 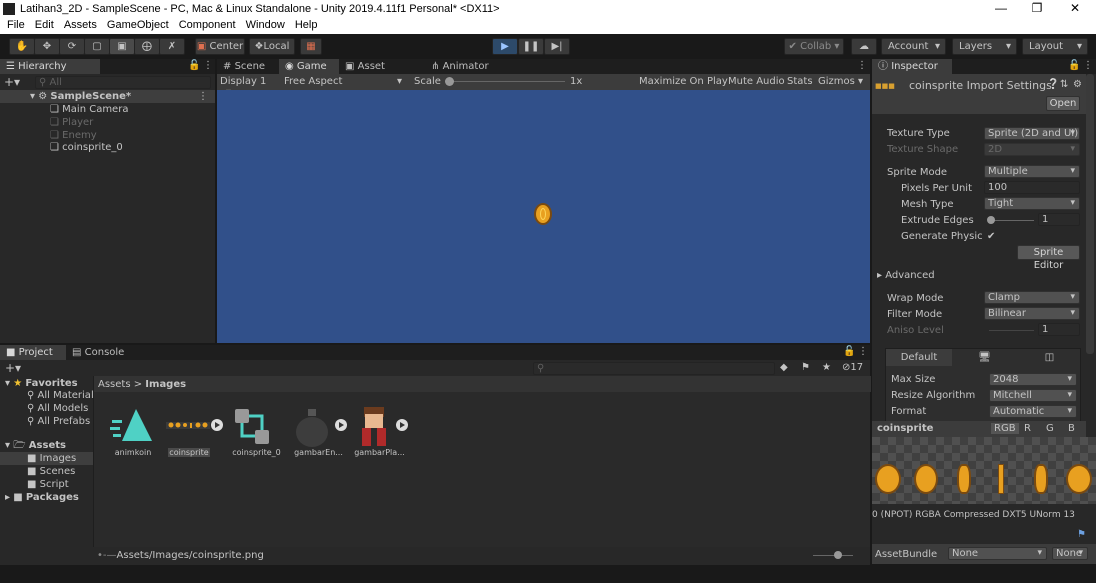 I want to click on channel-g-button: G, so click(x=1050, y=428).